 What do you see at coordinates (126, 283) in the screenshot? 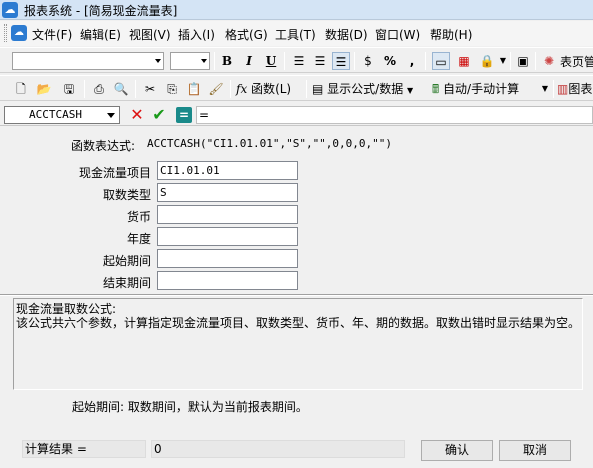
I see `end-period-label: 结束期间` at bounding box center [126, 283].